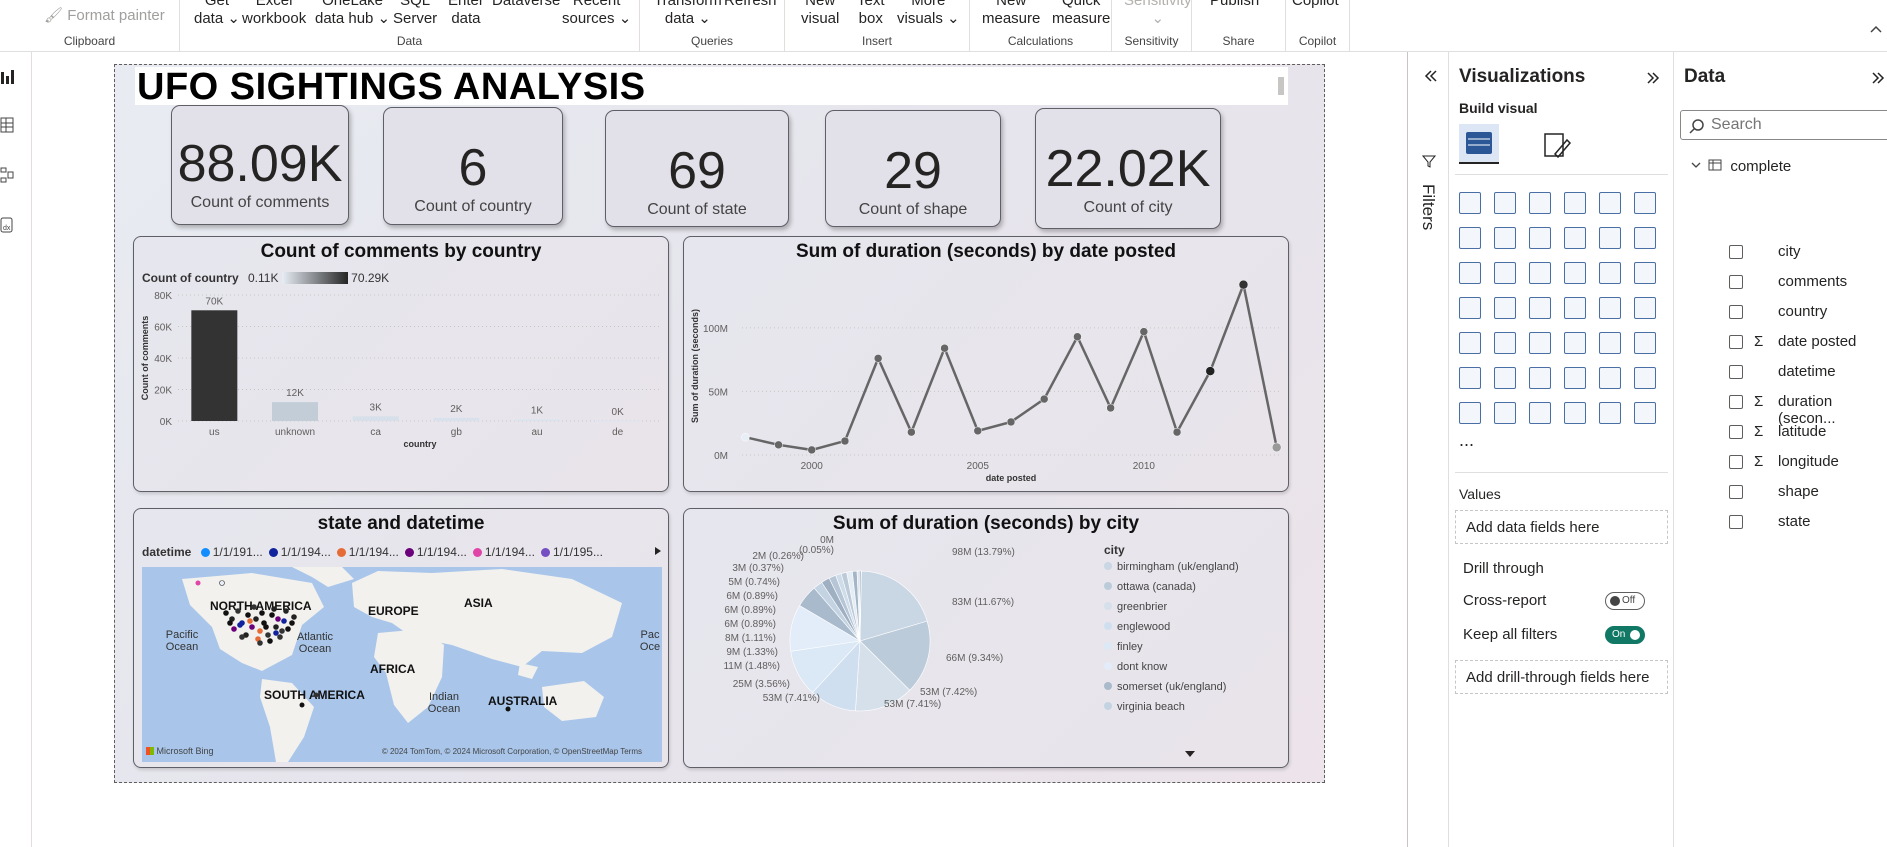 This screenshot has width=1887, height=847. Describe the element at coordinates (1194, 631) in the screenshot. I see `pie-legend-item: englewood` at that location.